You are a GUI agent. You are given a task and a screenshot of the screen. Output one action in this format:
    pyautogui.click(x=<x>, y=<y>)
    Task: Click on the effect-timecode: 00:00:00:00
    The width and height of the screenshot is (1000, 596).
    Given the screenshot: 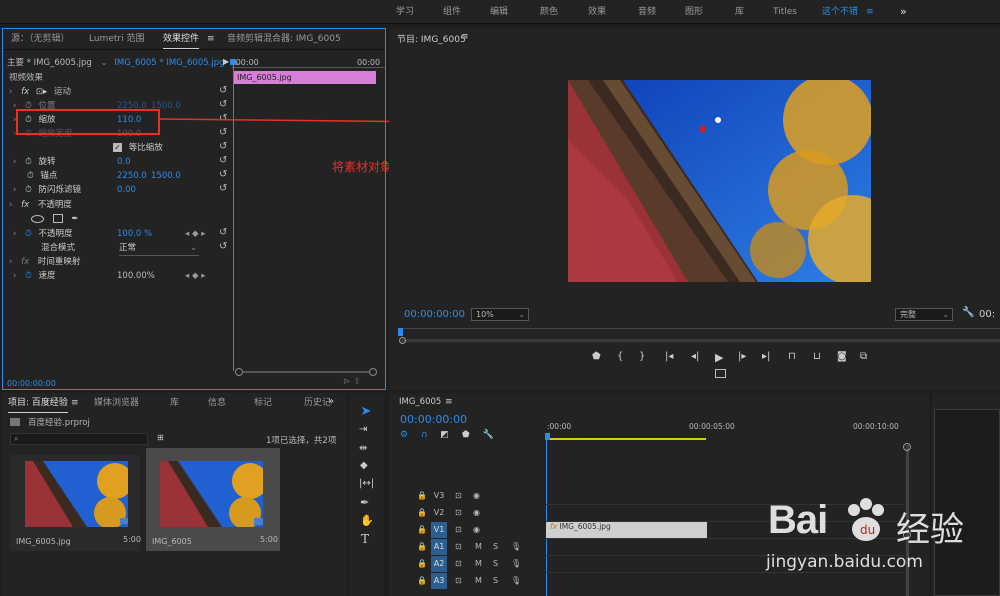 What is the action you would take?
    pyautogui.click(x=31, y=383)
    